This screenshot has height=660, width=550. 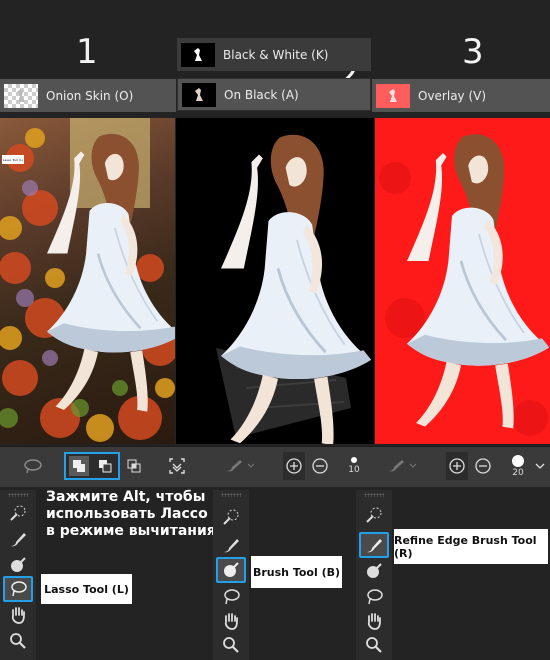 I want to click on on-black-thumbnail, so click(x=199, y=94).